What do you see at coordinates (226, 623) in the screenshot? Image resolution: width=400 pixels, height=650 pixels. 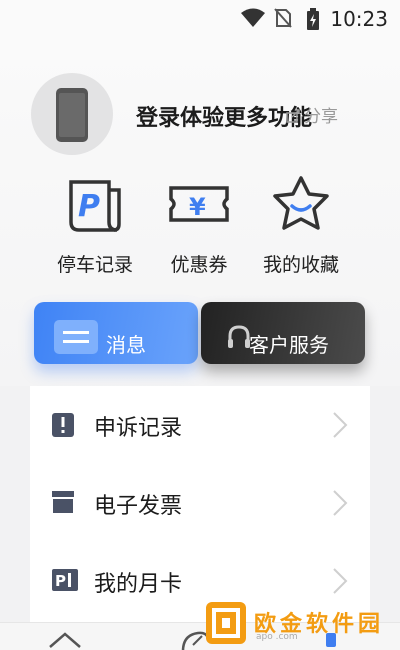 I see `watermark-logo-icon` at bounding box center [226, 623].